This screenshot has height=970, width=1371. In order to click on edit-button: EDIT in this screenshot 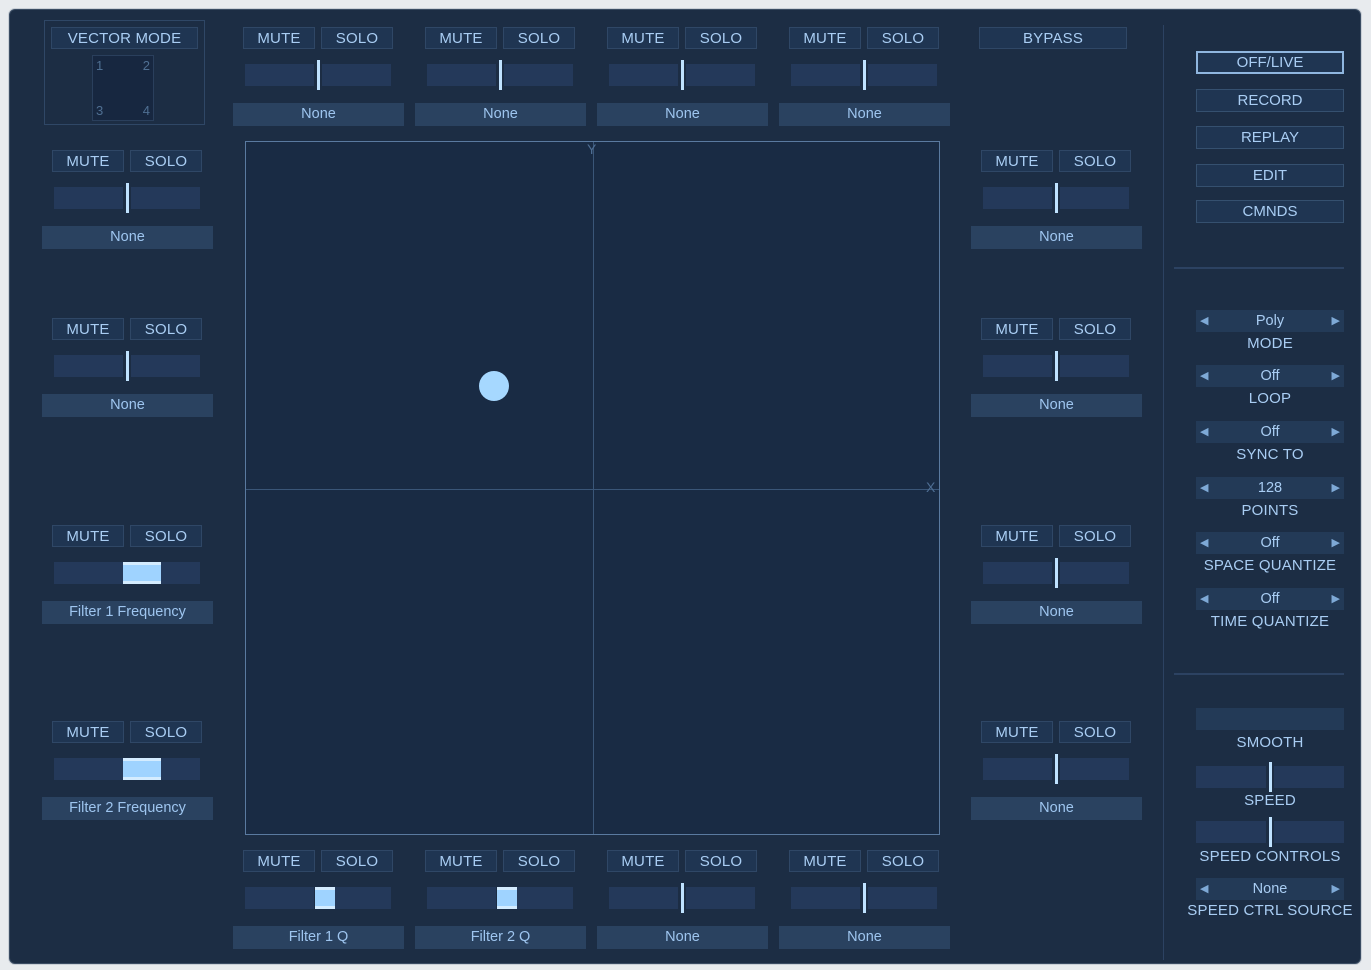, I will do `click(1270, 175)`.